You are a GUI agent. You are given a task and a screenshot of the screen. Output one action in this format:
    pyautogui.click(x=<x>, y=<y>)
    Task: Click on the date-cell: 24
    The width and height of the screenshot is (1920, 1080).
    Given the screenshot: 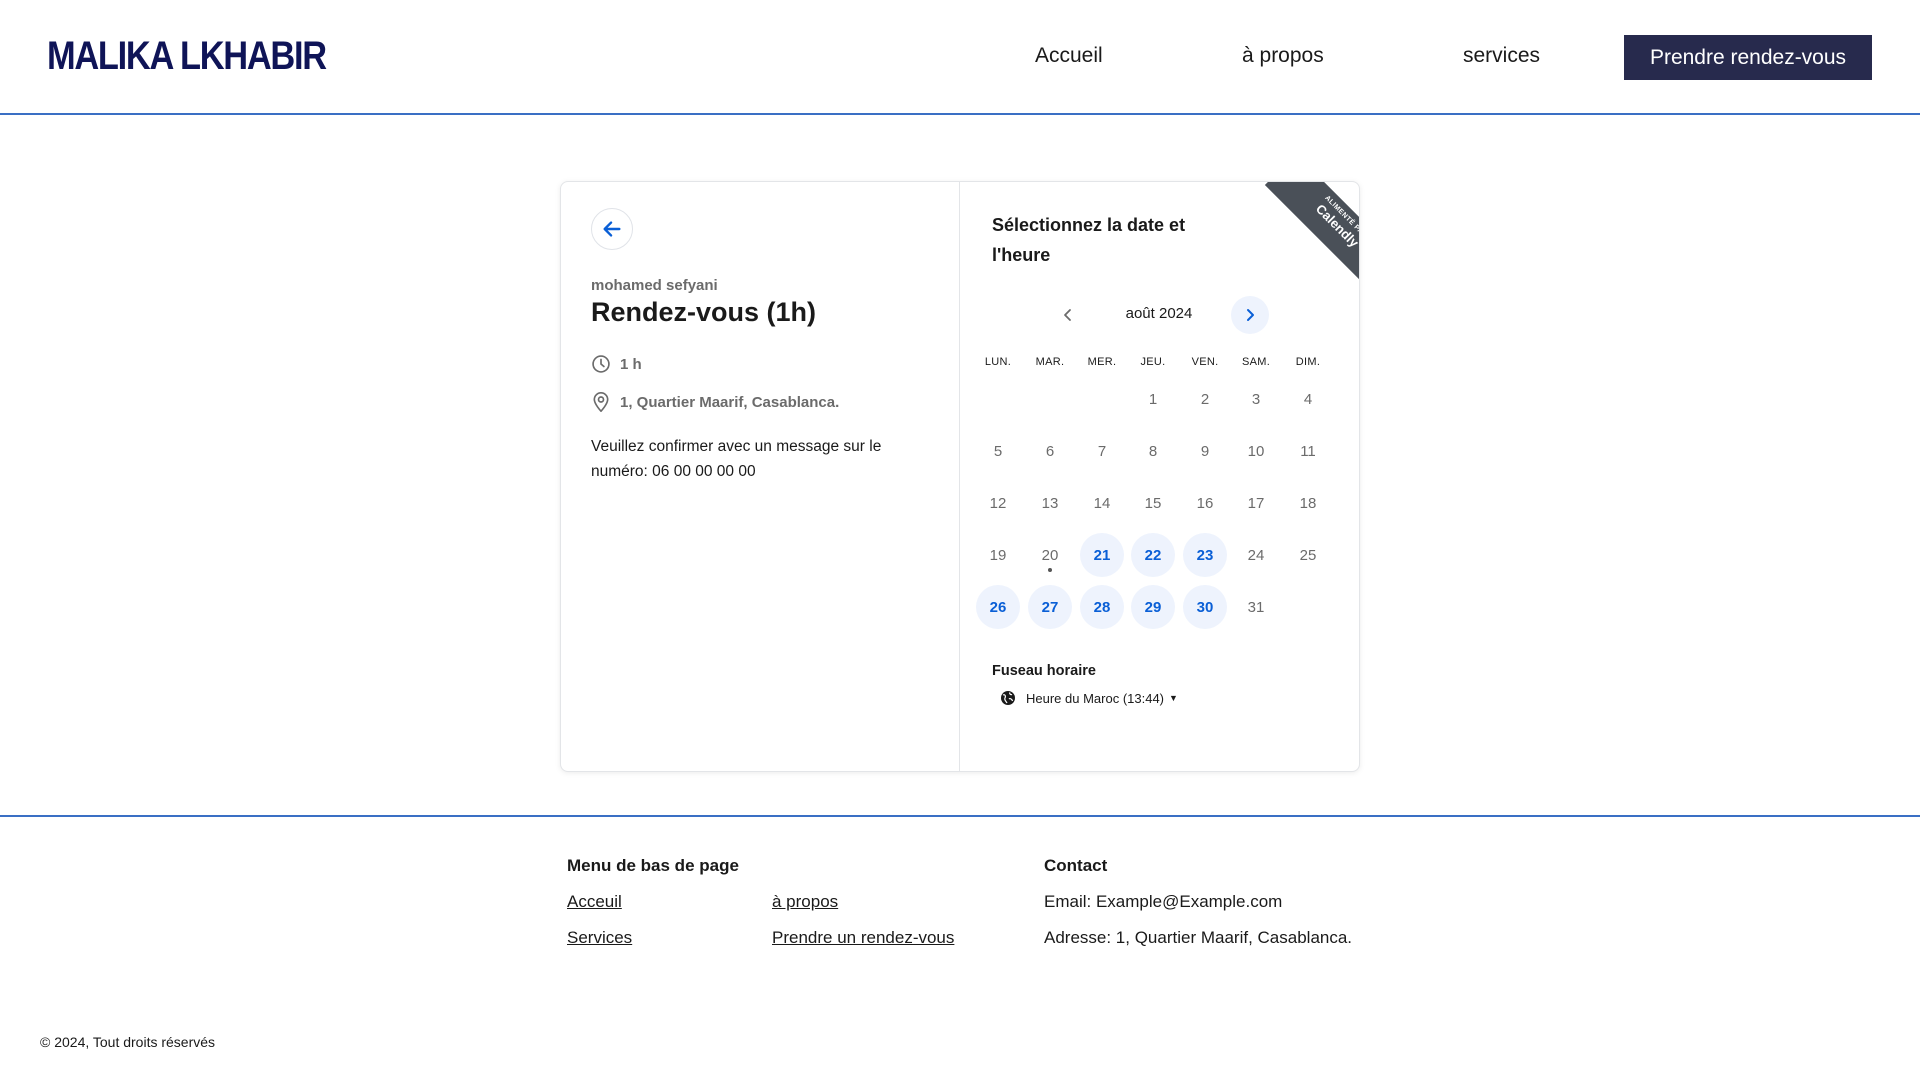 What is the action you would take?
    pyautogui.click(x=1256, y=555)
    